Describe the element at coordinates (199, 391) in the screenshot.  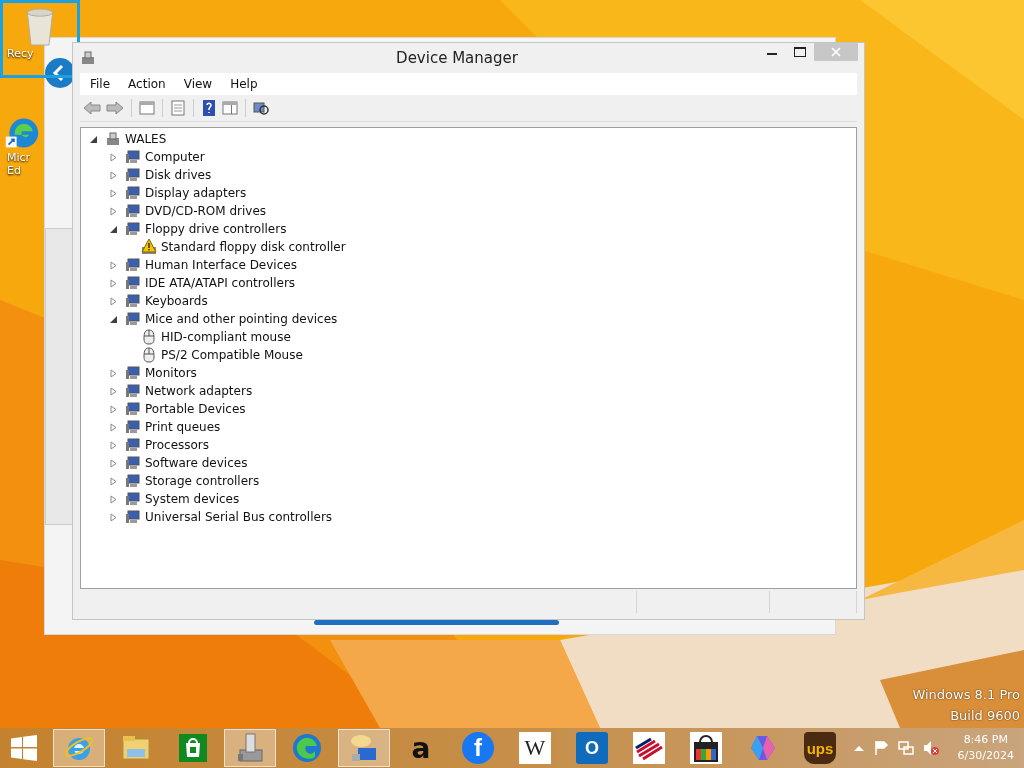
I see `tree-item: Network adapters` at that location.